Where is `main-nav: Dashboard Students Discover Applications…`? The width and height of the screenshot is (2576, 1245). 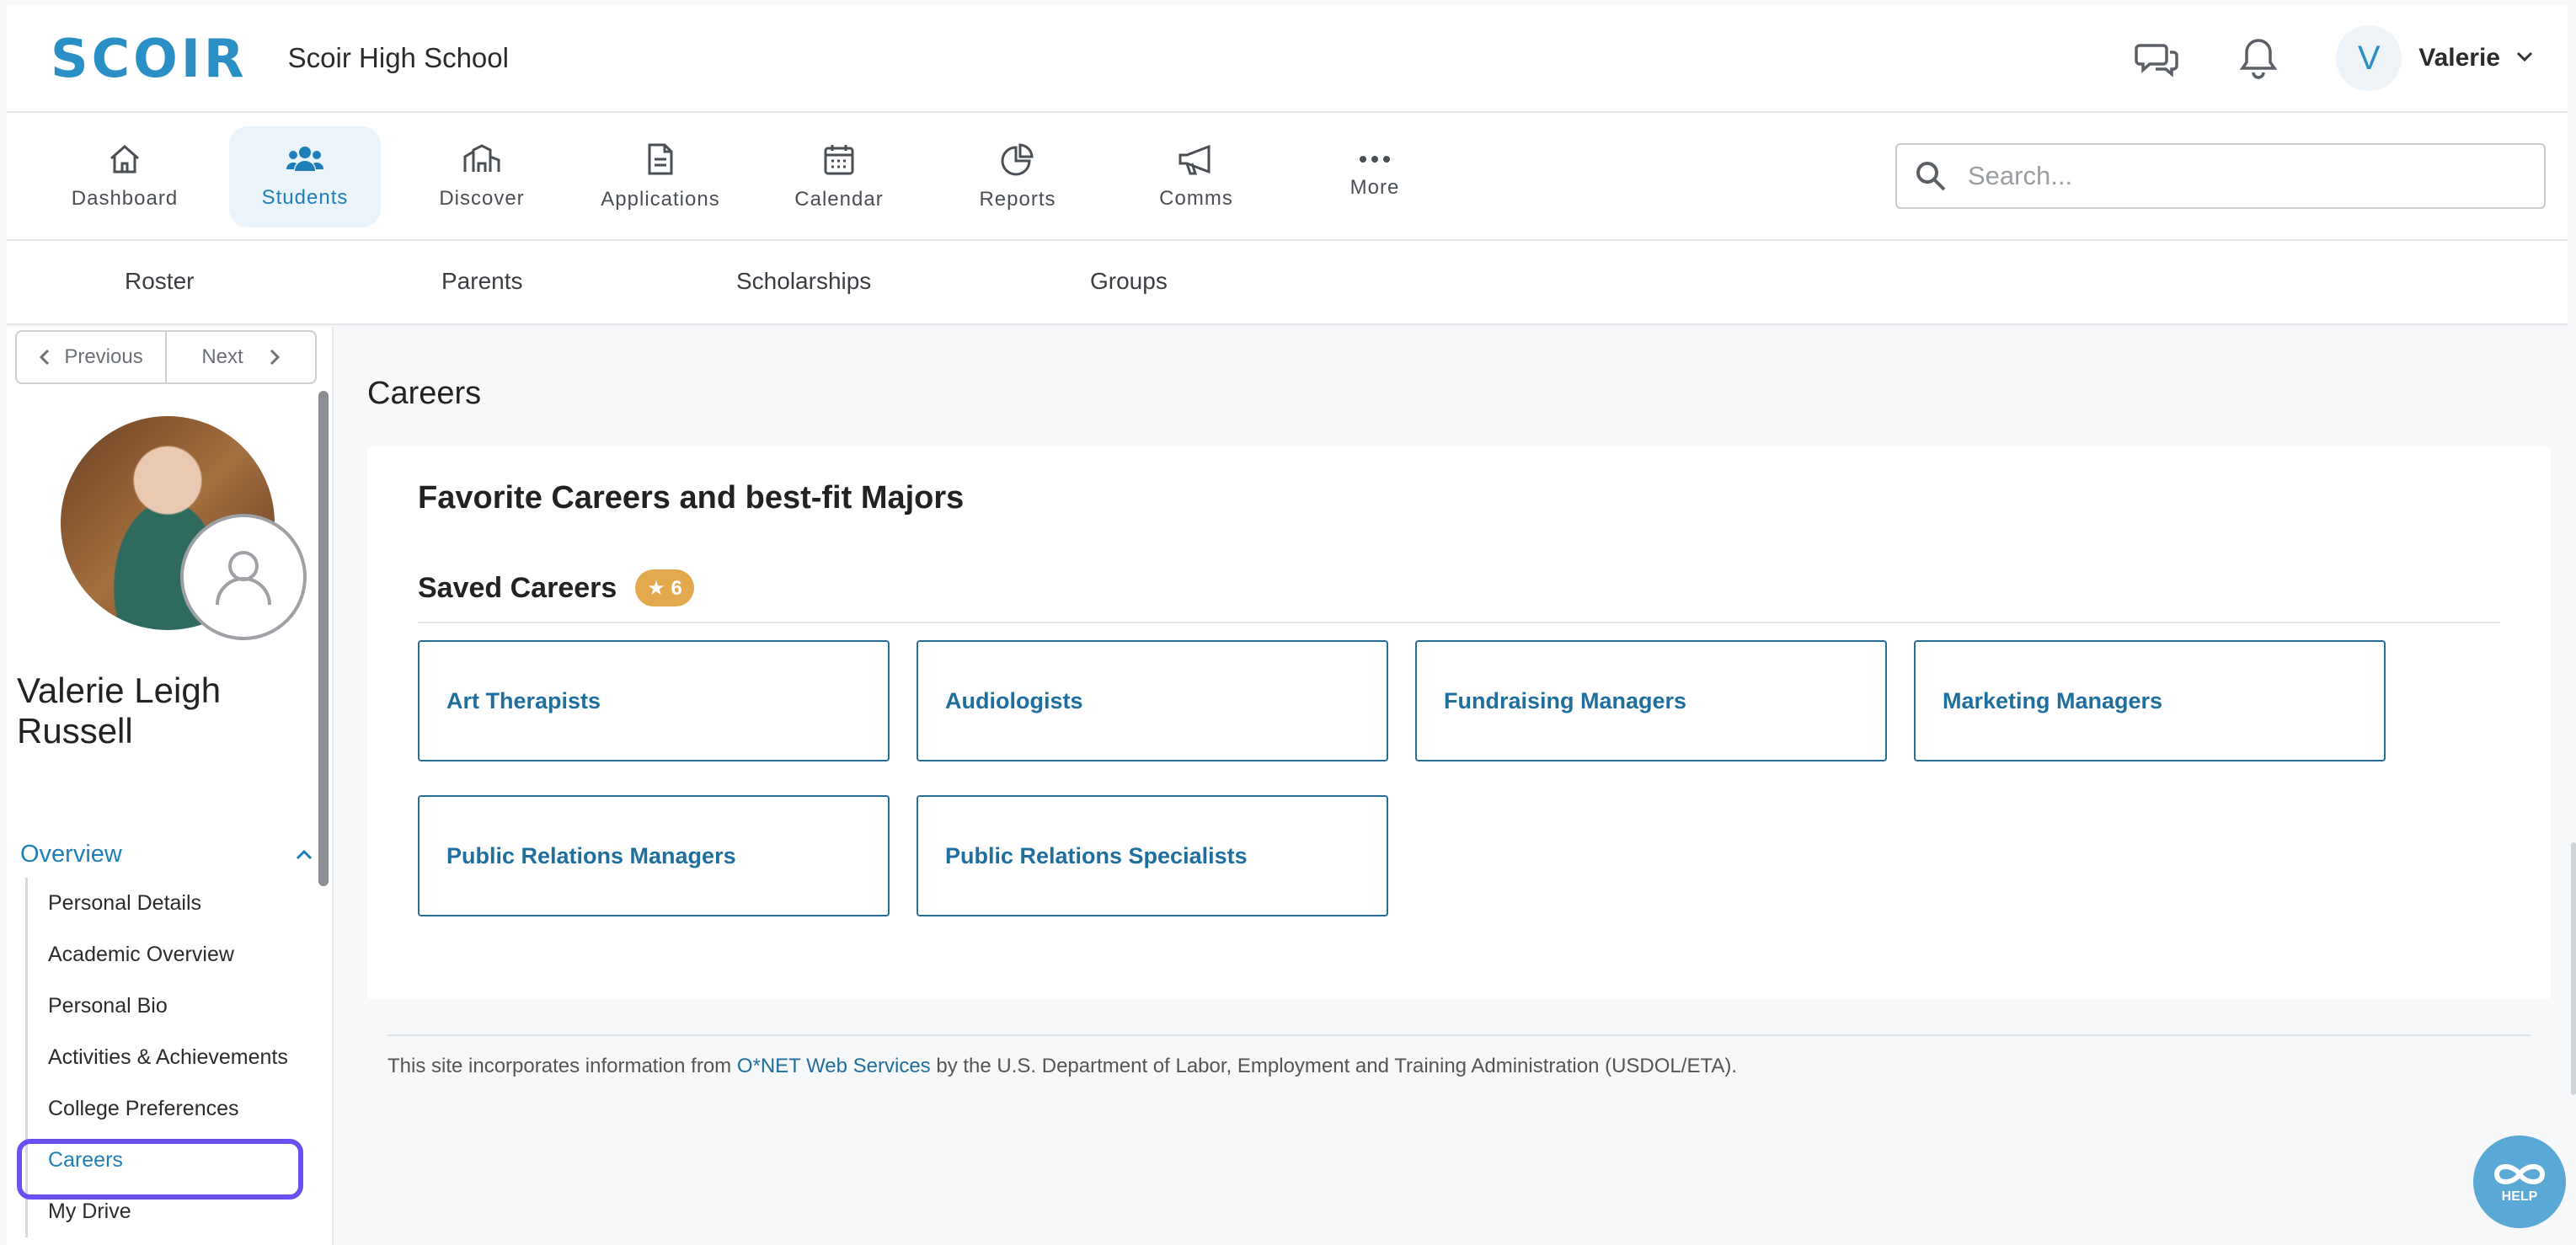
main-nav: Dashboard Students Discover Applications… is located at coordinates (1287, 177).